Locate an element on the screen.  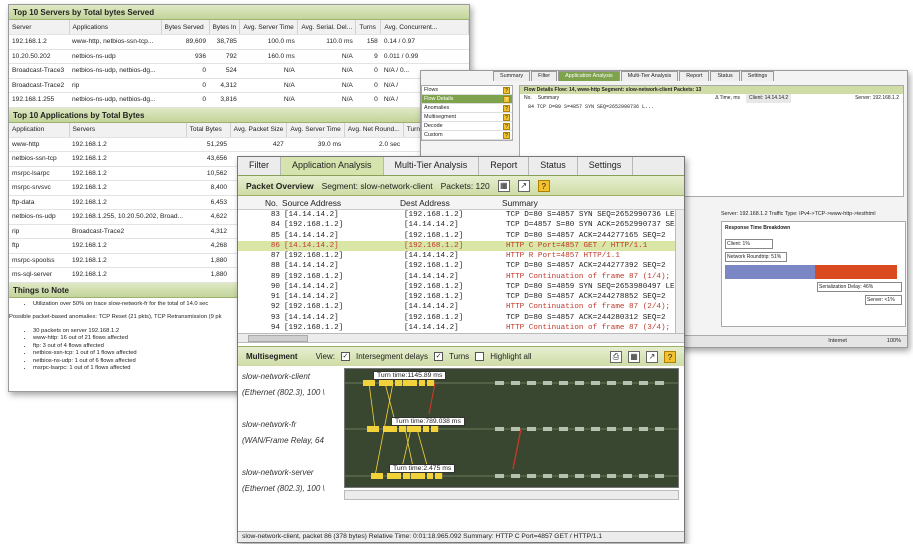
flow-tab: Filter is located at coordinates (544, 76).